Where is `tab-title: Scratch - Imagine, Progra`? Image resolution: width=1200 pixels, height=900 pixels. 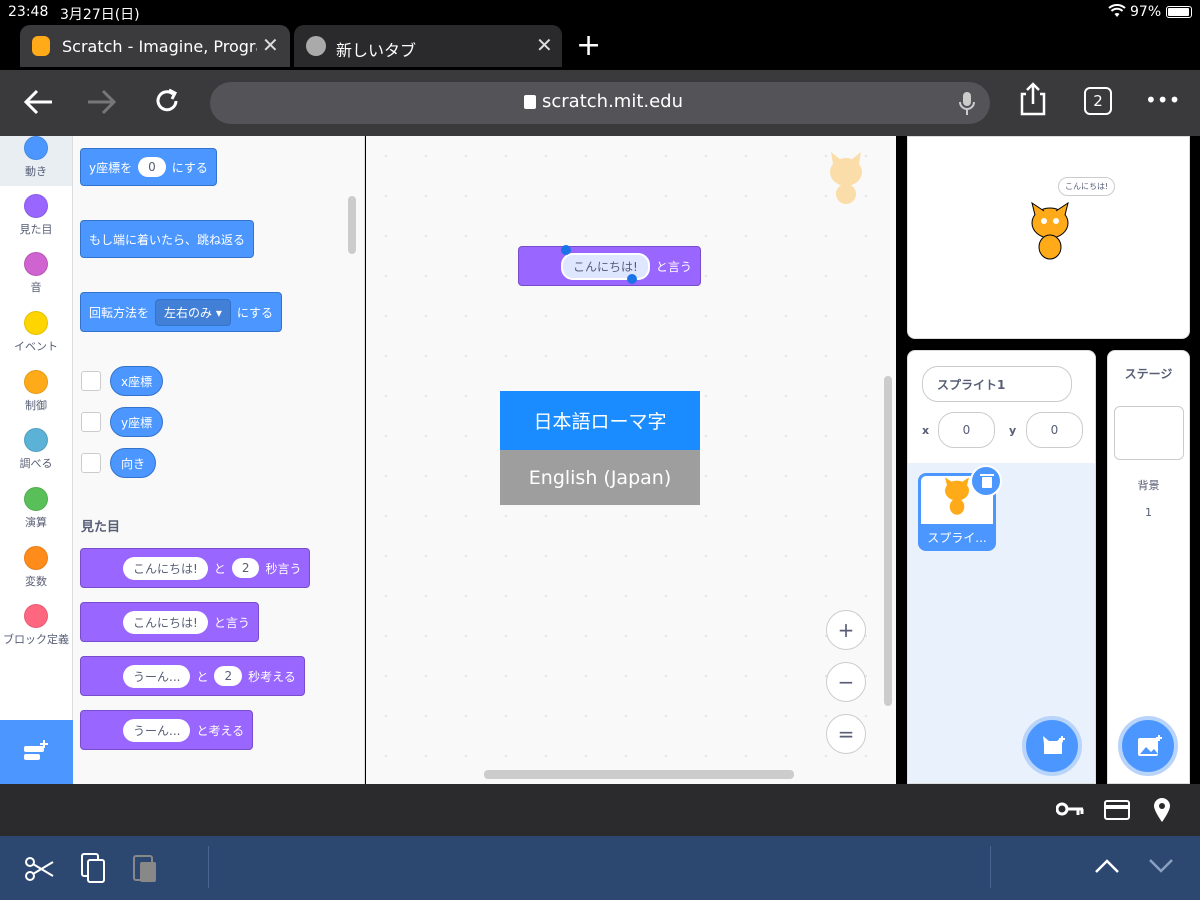
tab-title: Scratch - Imagine, Progra is located at coordinates (159, 46).